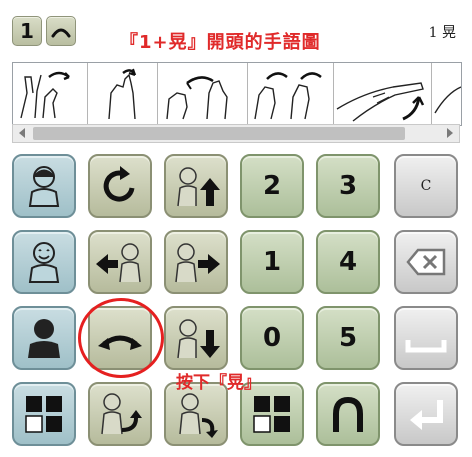 This screenshot has width=472, height=457. What do you see at coordinates (121, 338) in the screenshot?
I see `highlight-ring` at bounding box center [121, 338].